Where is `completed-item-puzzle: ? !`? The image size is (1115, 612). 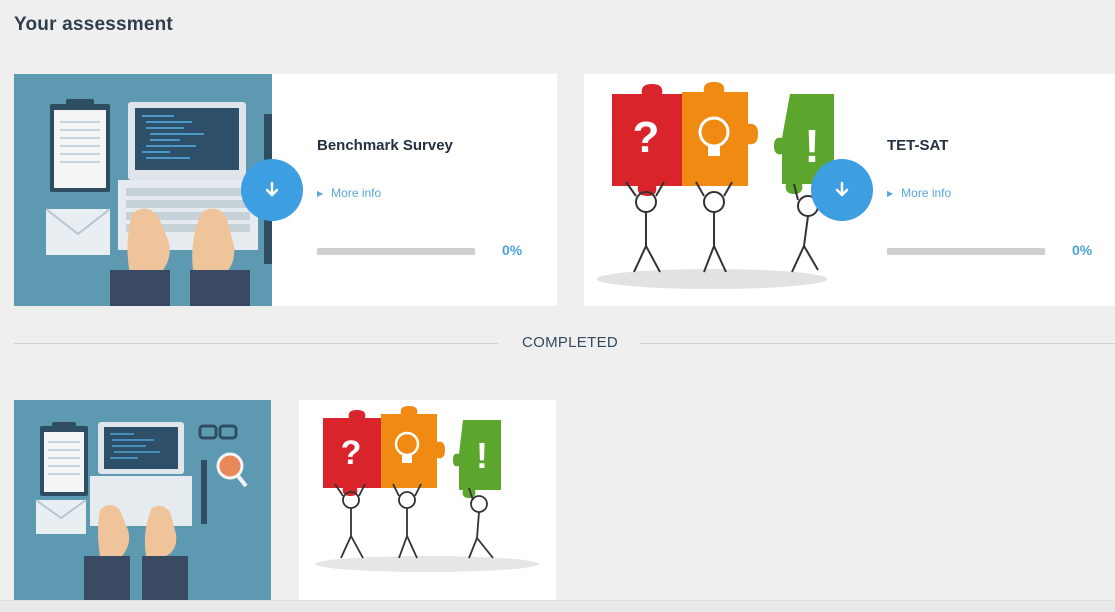 completed-item-puzzle: ? ! is located at coordinates (427, 500).